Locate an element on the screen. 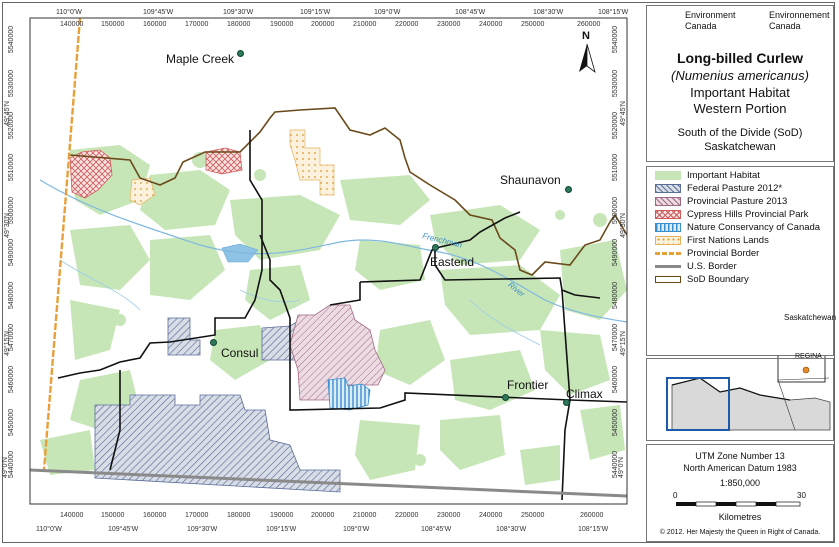  bottom-lon-tick: 109°0'W is located at coordinates (356, 529).